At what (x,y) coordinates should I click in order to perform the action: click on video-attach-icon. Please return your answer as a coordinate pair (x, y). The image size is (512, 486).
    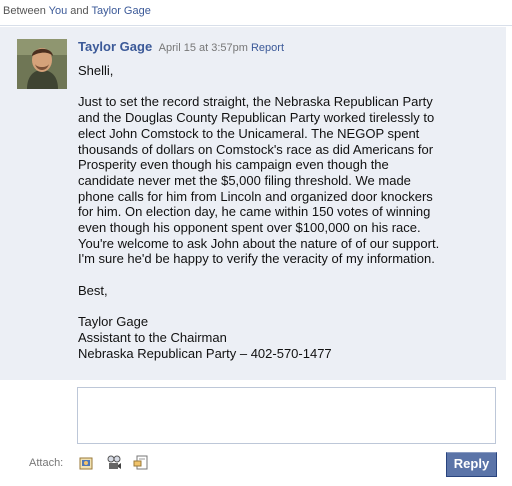
    Looking at the image, I should click on (114, 463).